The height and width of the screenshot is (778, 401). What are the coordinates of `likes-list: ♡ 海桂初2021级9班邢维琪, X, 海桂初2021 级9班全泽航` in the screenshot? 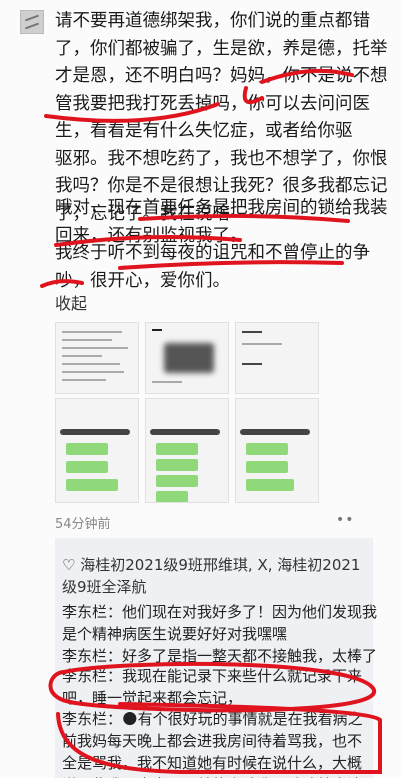 It's located at (211, 576).